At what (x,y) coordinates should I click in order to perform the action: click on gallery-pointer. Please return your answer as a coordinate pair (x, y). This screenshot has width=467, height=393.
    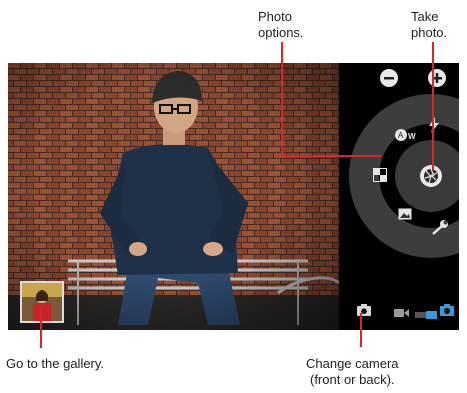
    Looking at the image, I should click on (41, 328).